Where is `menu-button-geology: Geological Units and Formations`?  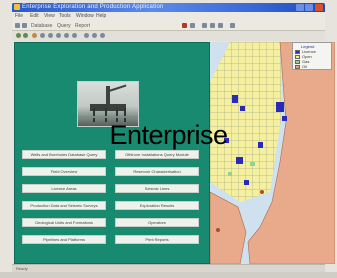
menu-button-geology: Geological Units and Formations is located at coordinates (64, 222).